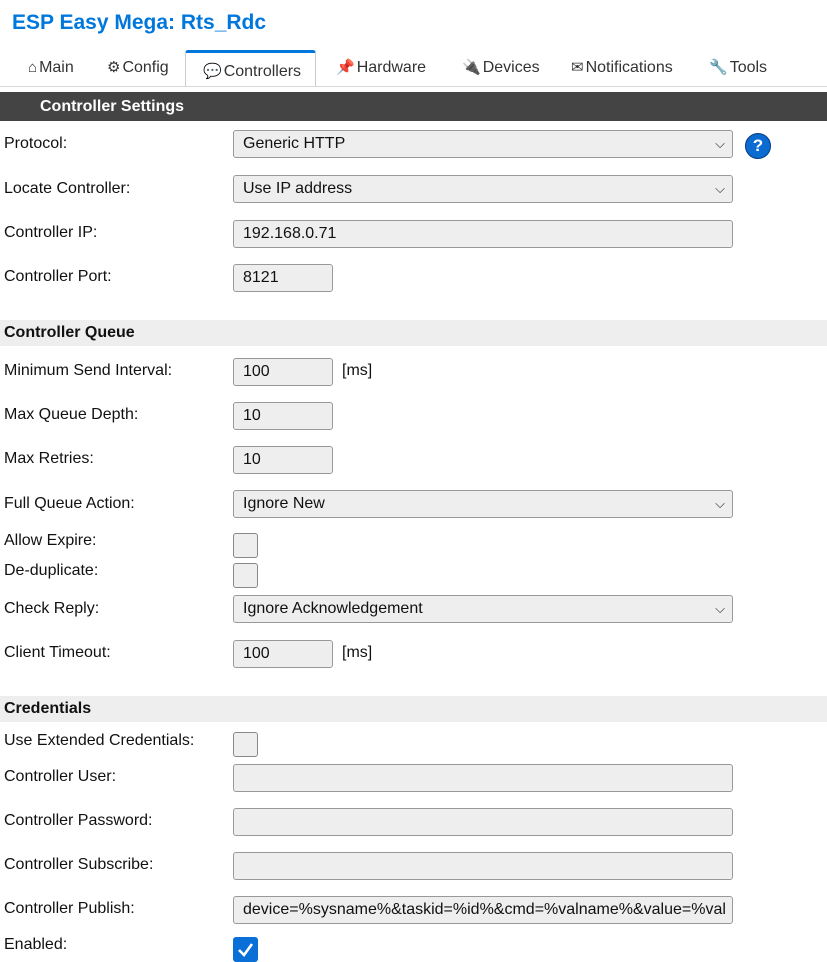  Describe the element at coordinates (79, 864) in the screenshot. I see `controller-subscribe-label: Controller Subscribe:` at that location.